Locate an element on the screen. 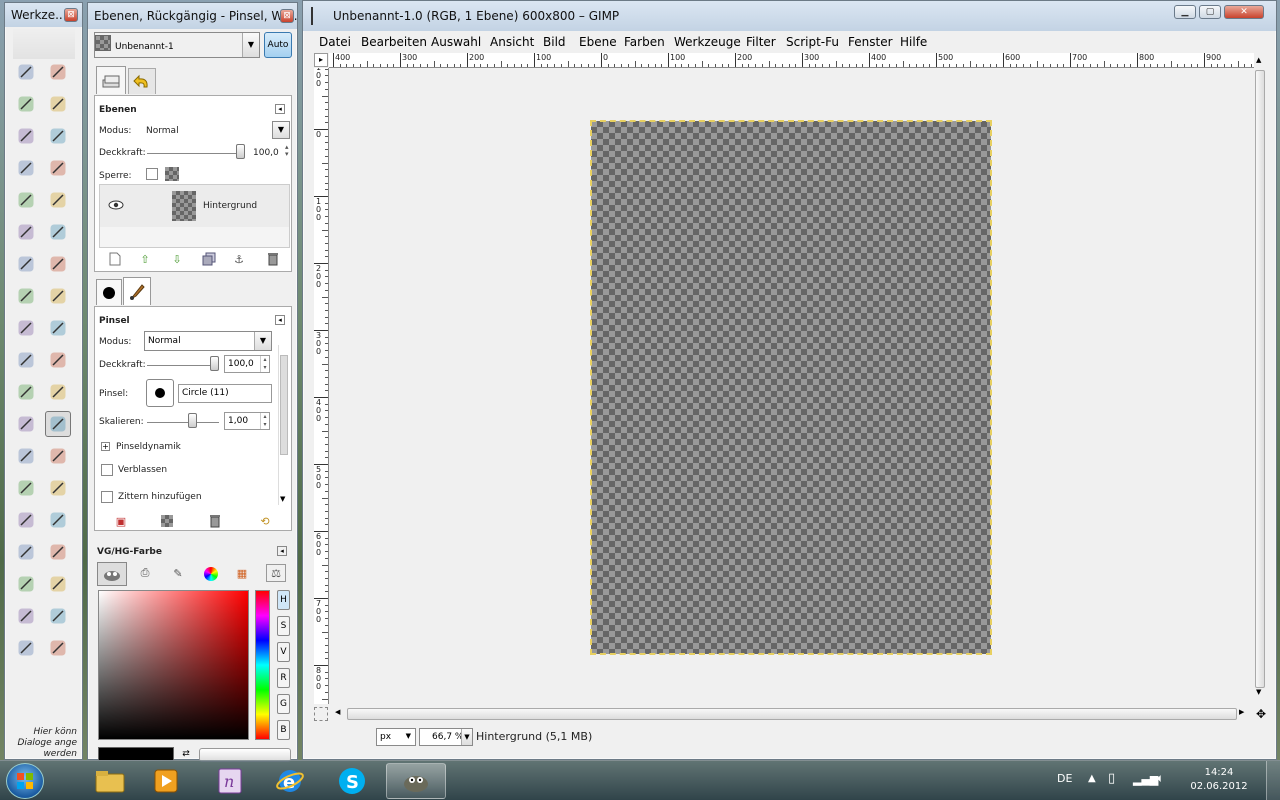 Image resolution: width=1280 pixels, height=800 pixels. navigate-icon: ✥ is located at coordinates (1261, 714).